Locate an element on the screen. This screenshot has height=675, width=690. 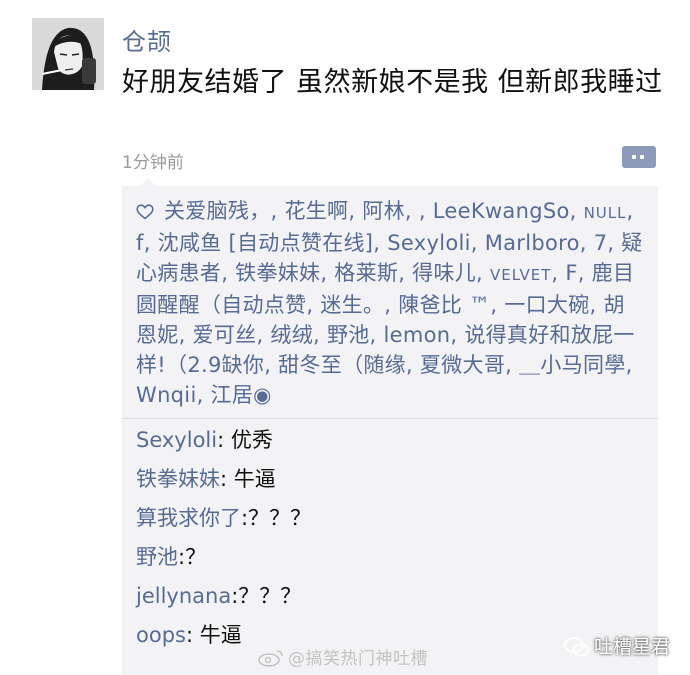
comment-author: 算我求你了 is located at coordinates (188, 518).